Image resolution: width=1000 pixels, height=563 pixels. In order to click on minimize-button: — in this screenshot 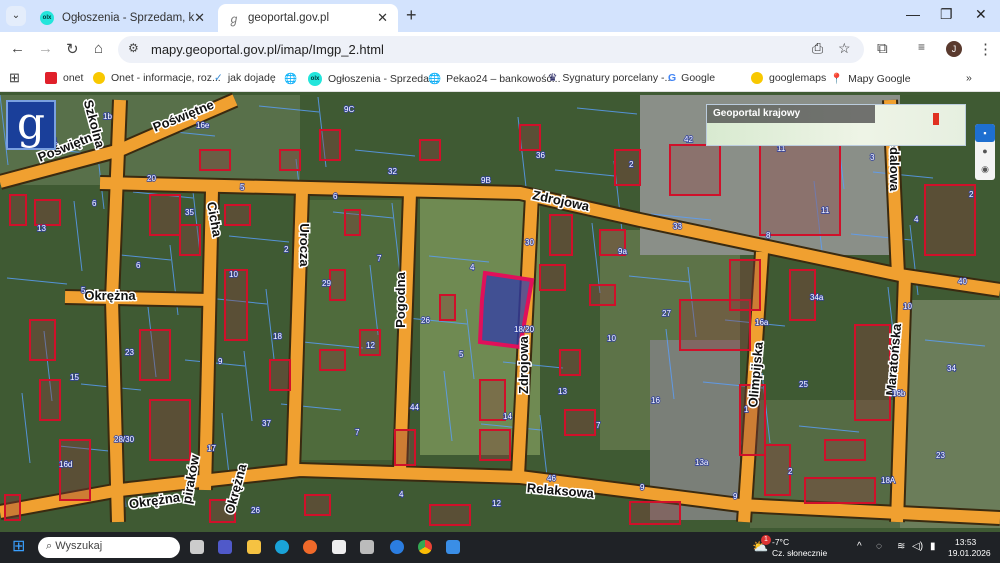, I will do `click(913, 14)`.